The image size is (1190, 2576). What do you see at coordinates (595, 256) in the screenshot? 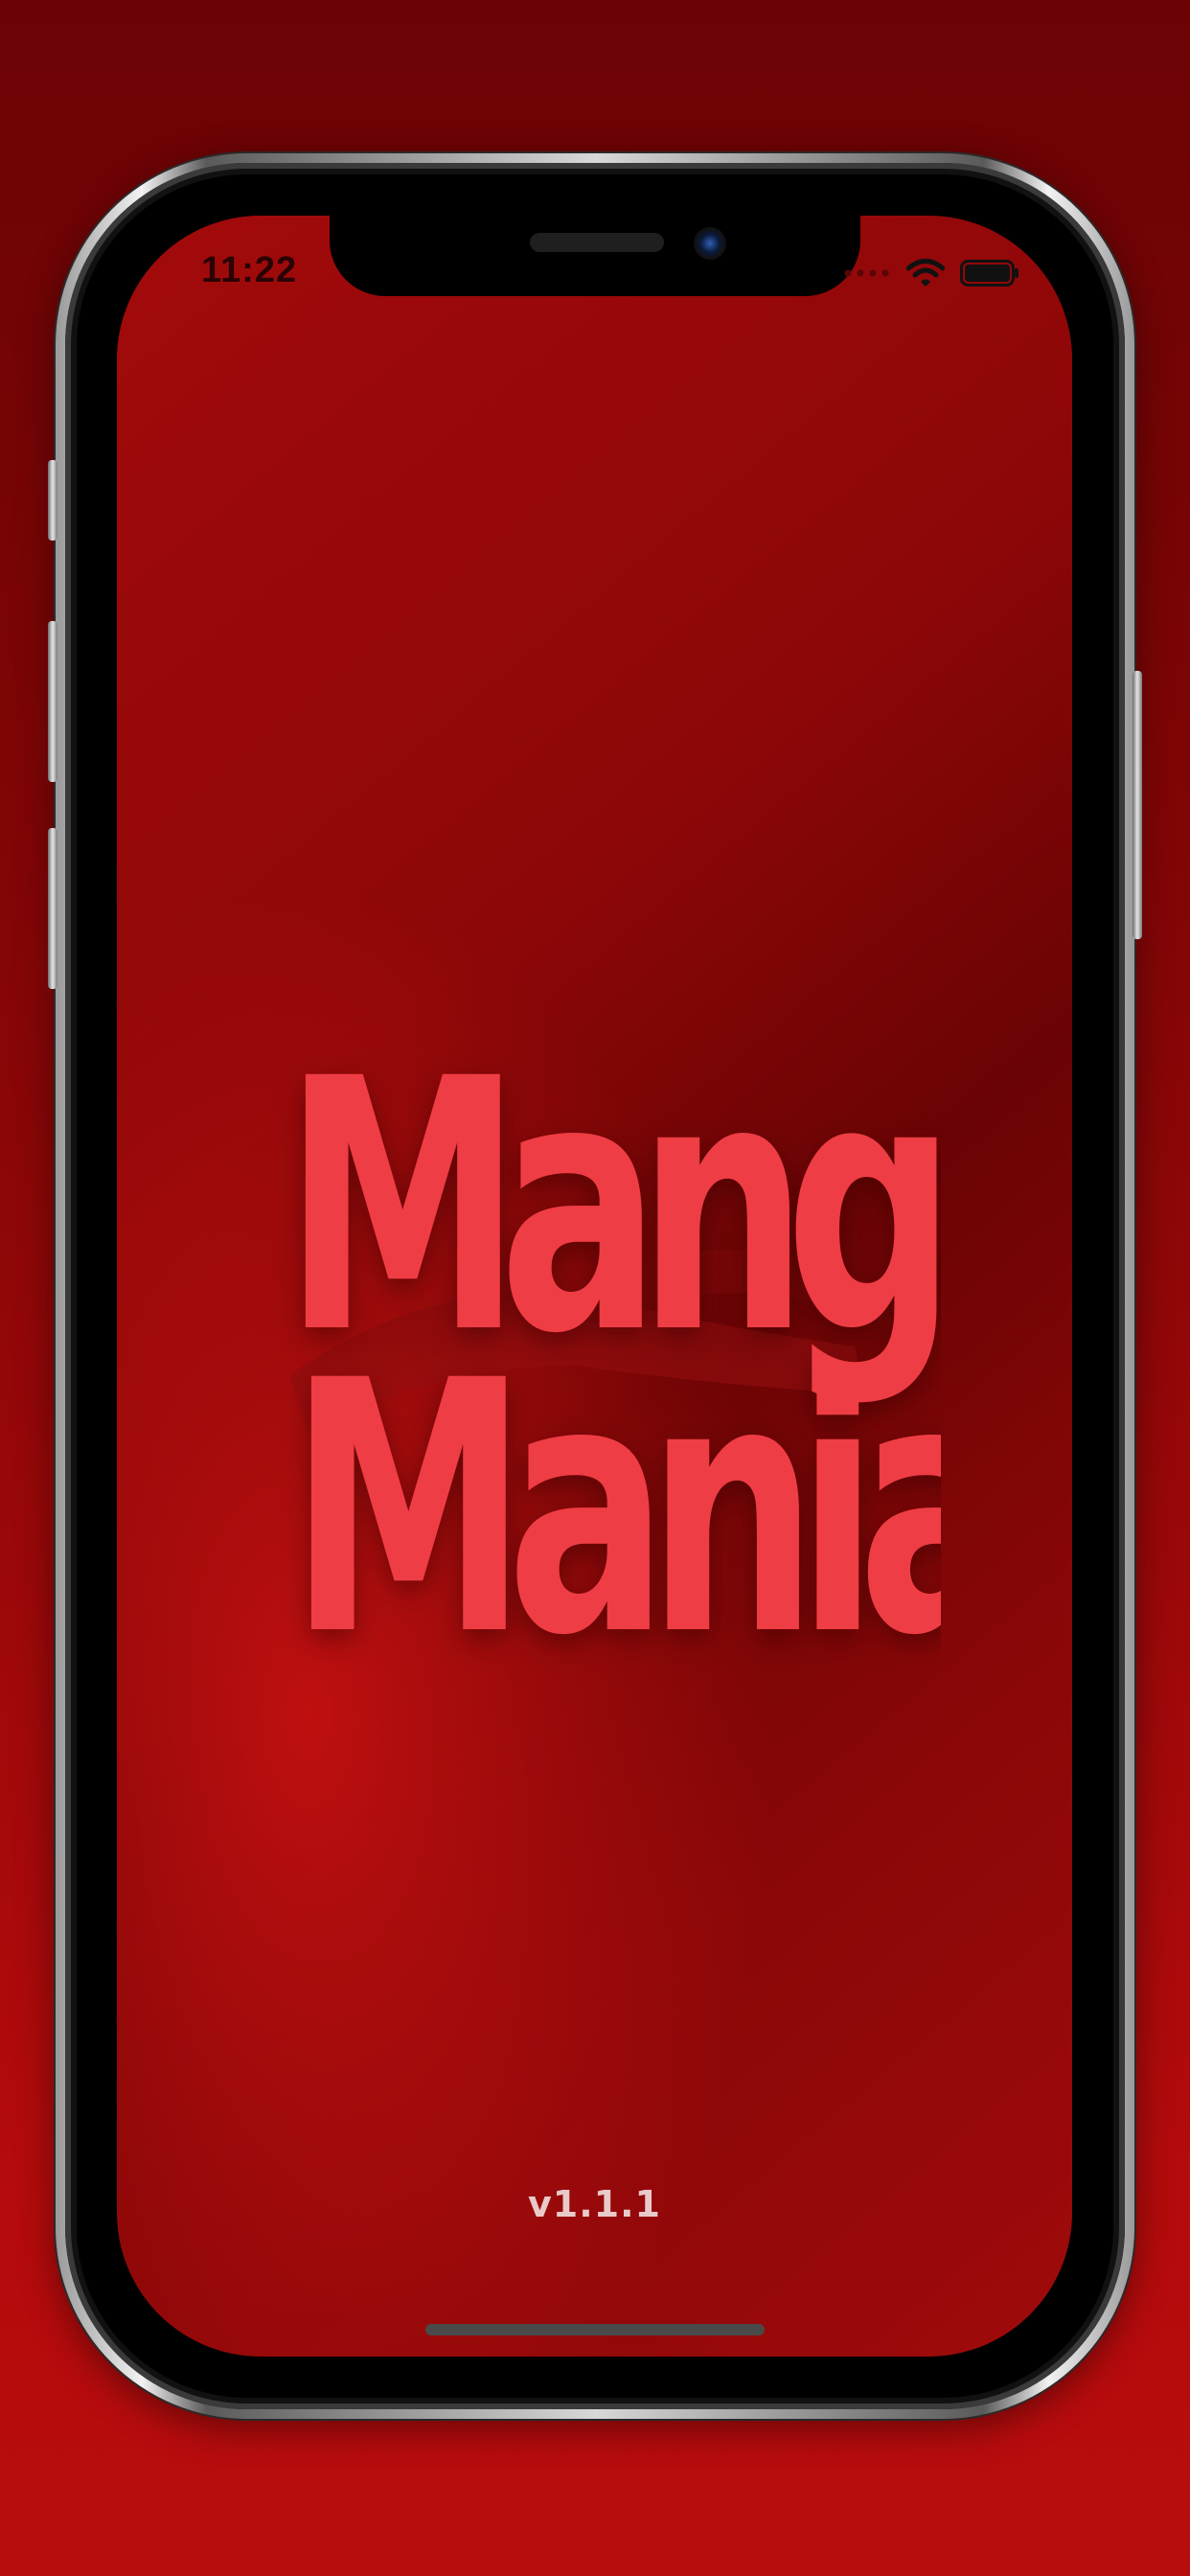
I see `notch` at bounding box center [595, 256].